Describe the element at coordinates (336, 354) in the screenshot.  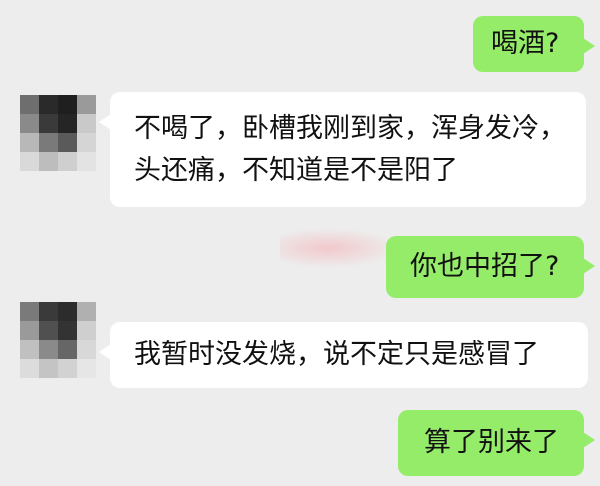
I see `message-text: 我暂时没发烧，说不定只是感冒了` at that location.